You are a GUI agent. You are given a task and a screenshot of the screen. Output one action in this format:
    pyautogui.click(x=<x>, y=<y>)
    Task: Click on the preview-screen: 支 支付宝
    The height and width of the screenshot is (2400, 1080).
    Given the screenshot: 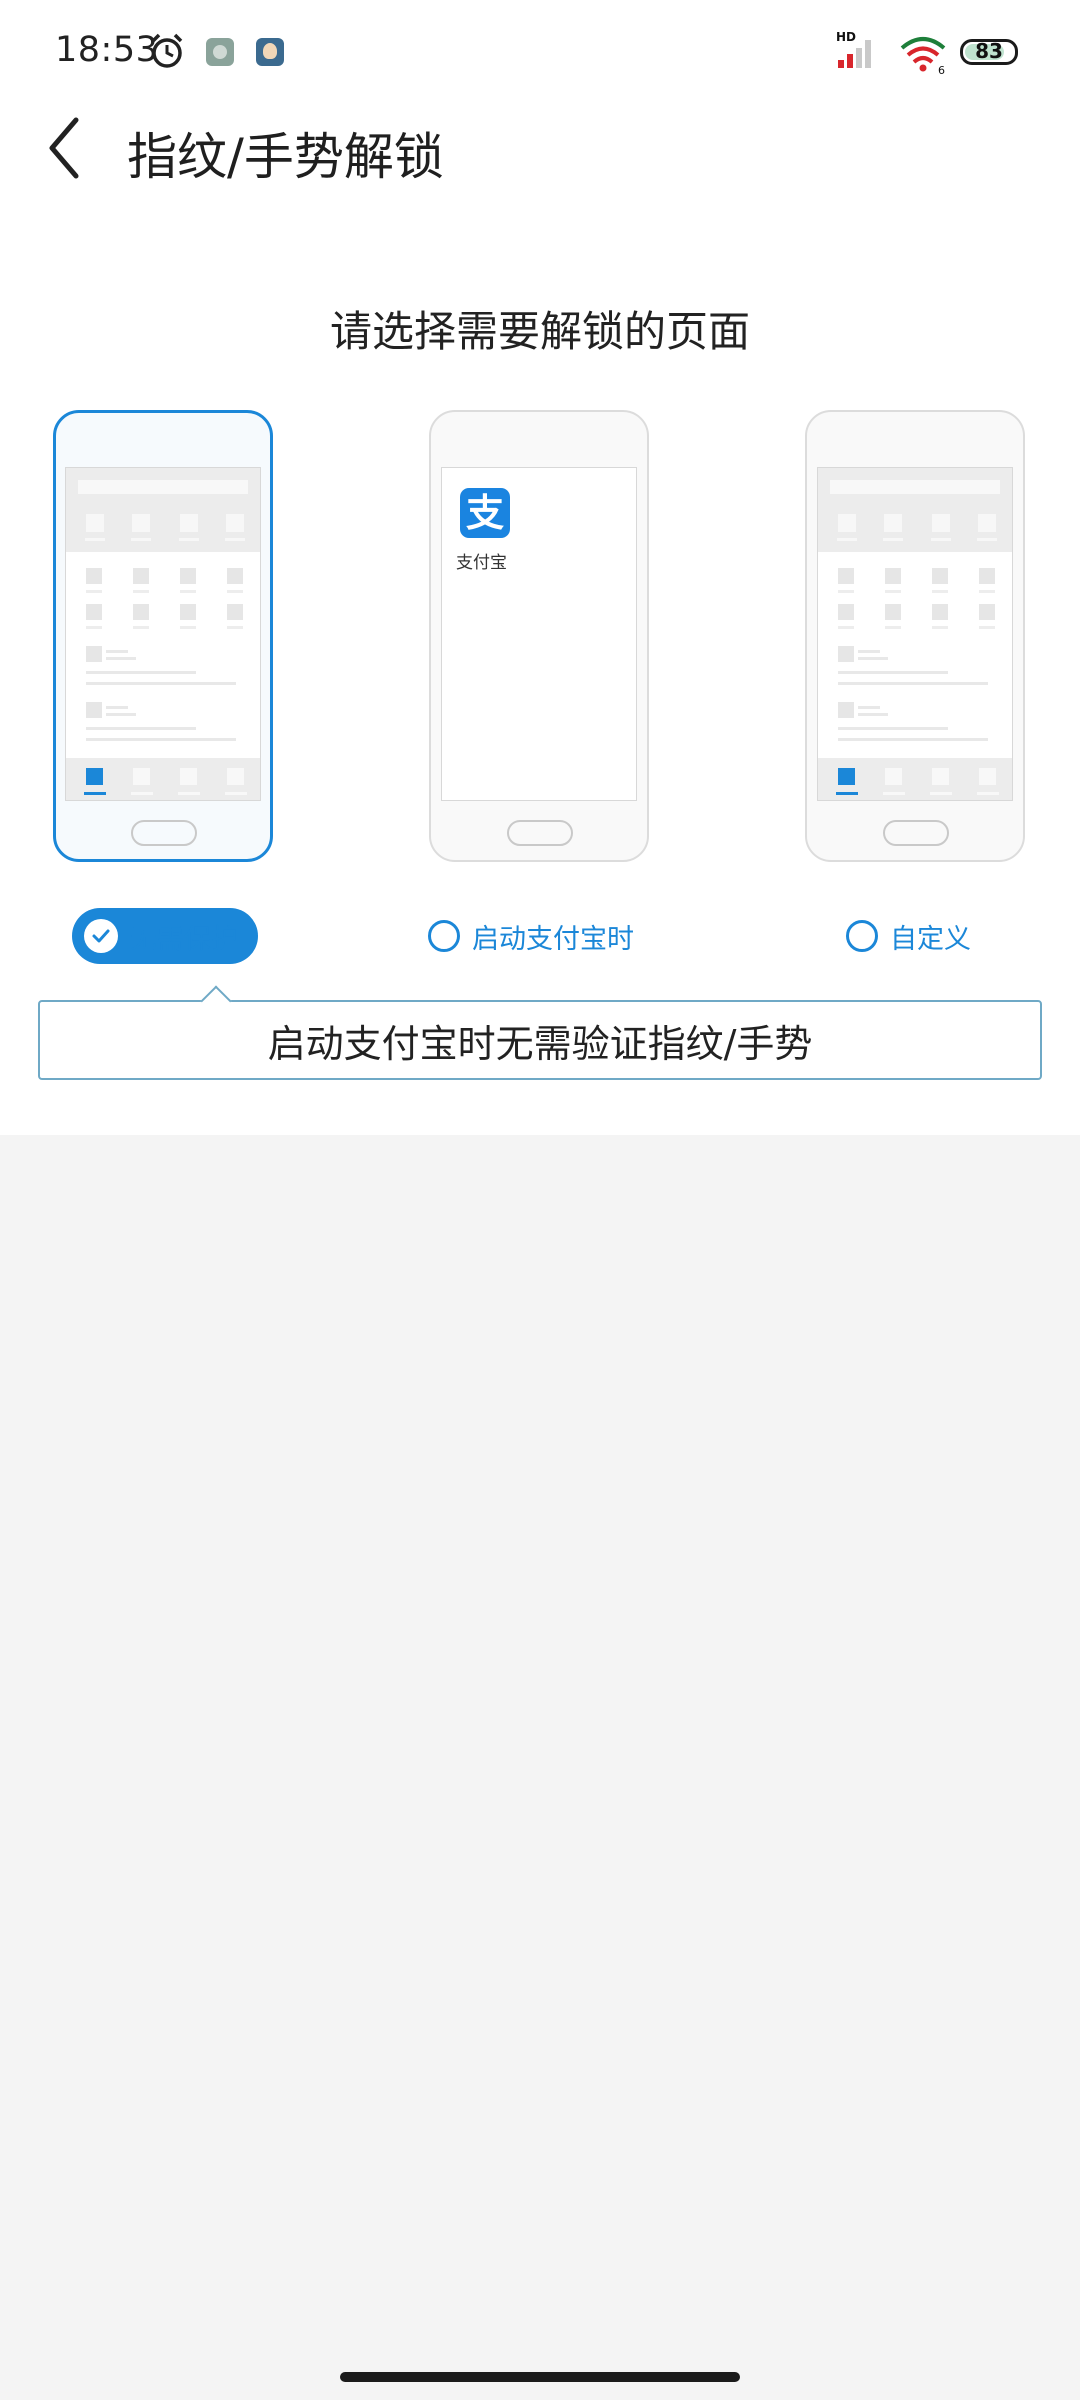 What is the action you would take?
    pyautogui.click(x=539, y=634)
    